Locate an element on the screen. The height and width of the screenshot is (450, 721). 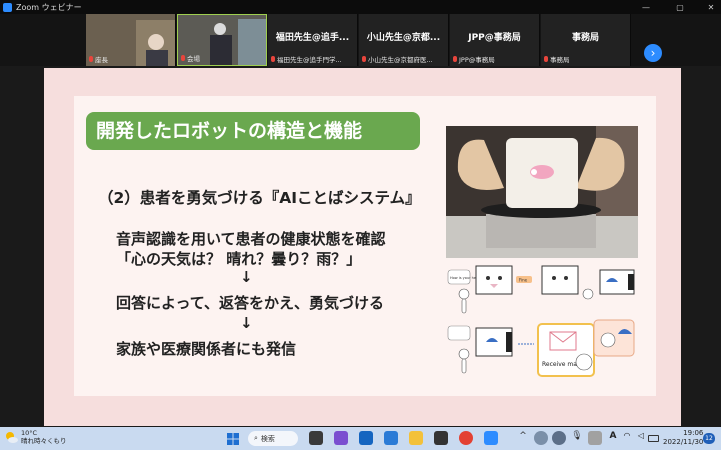
participant-name: JPP@事務局 is located at coordinates (494, 38).